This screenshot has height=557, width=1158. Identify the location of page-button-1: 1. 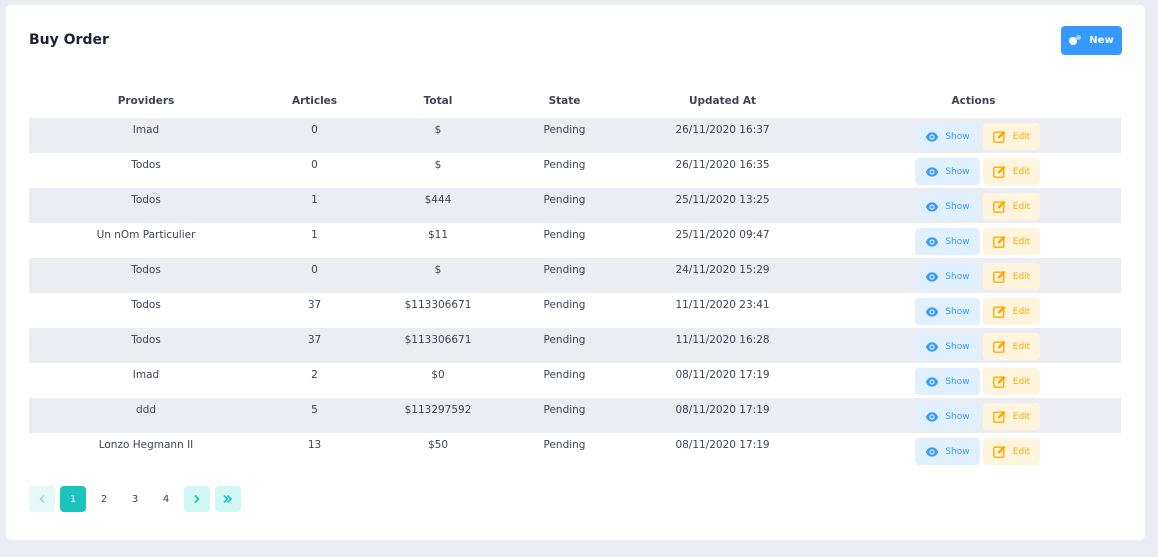
(73, 499).